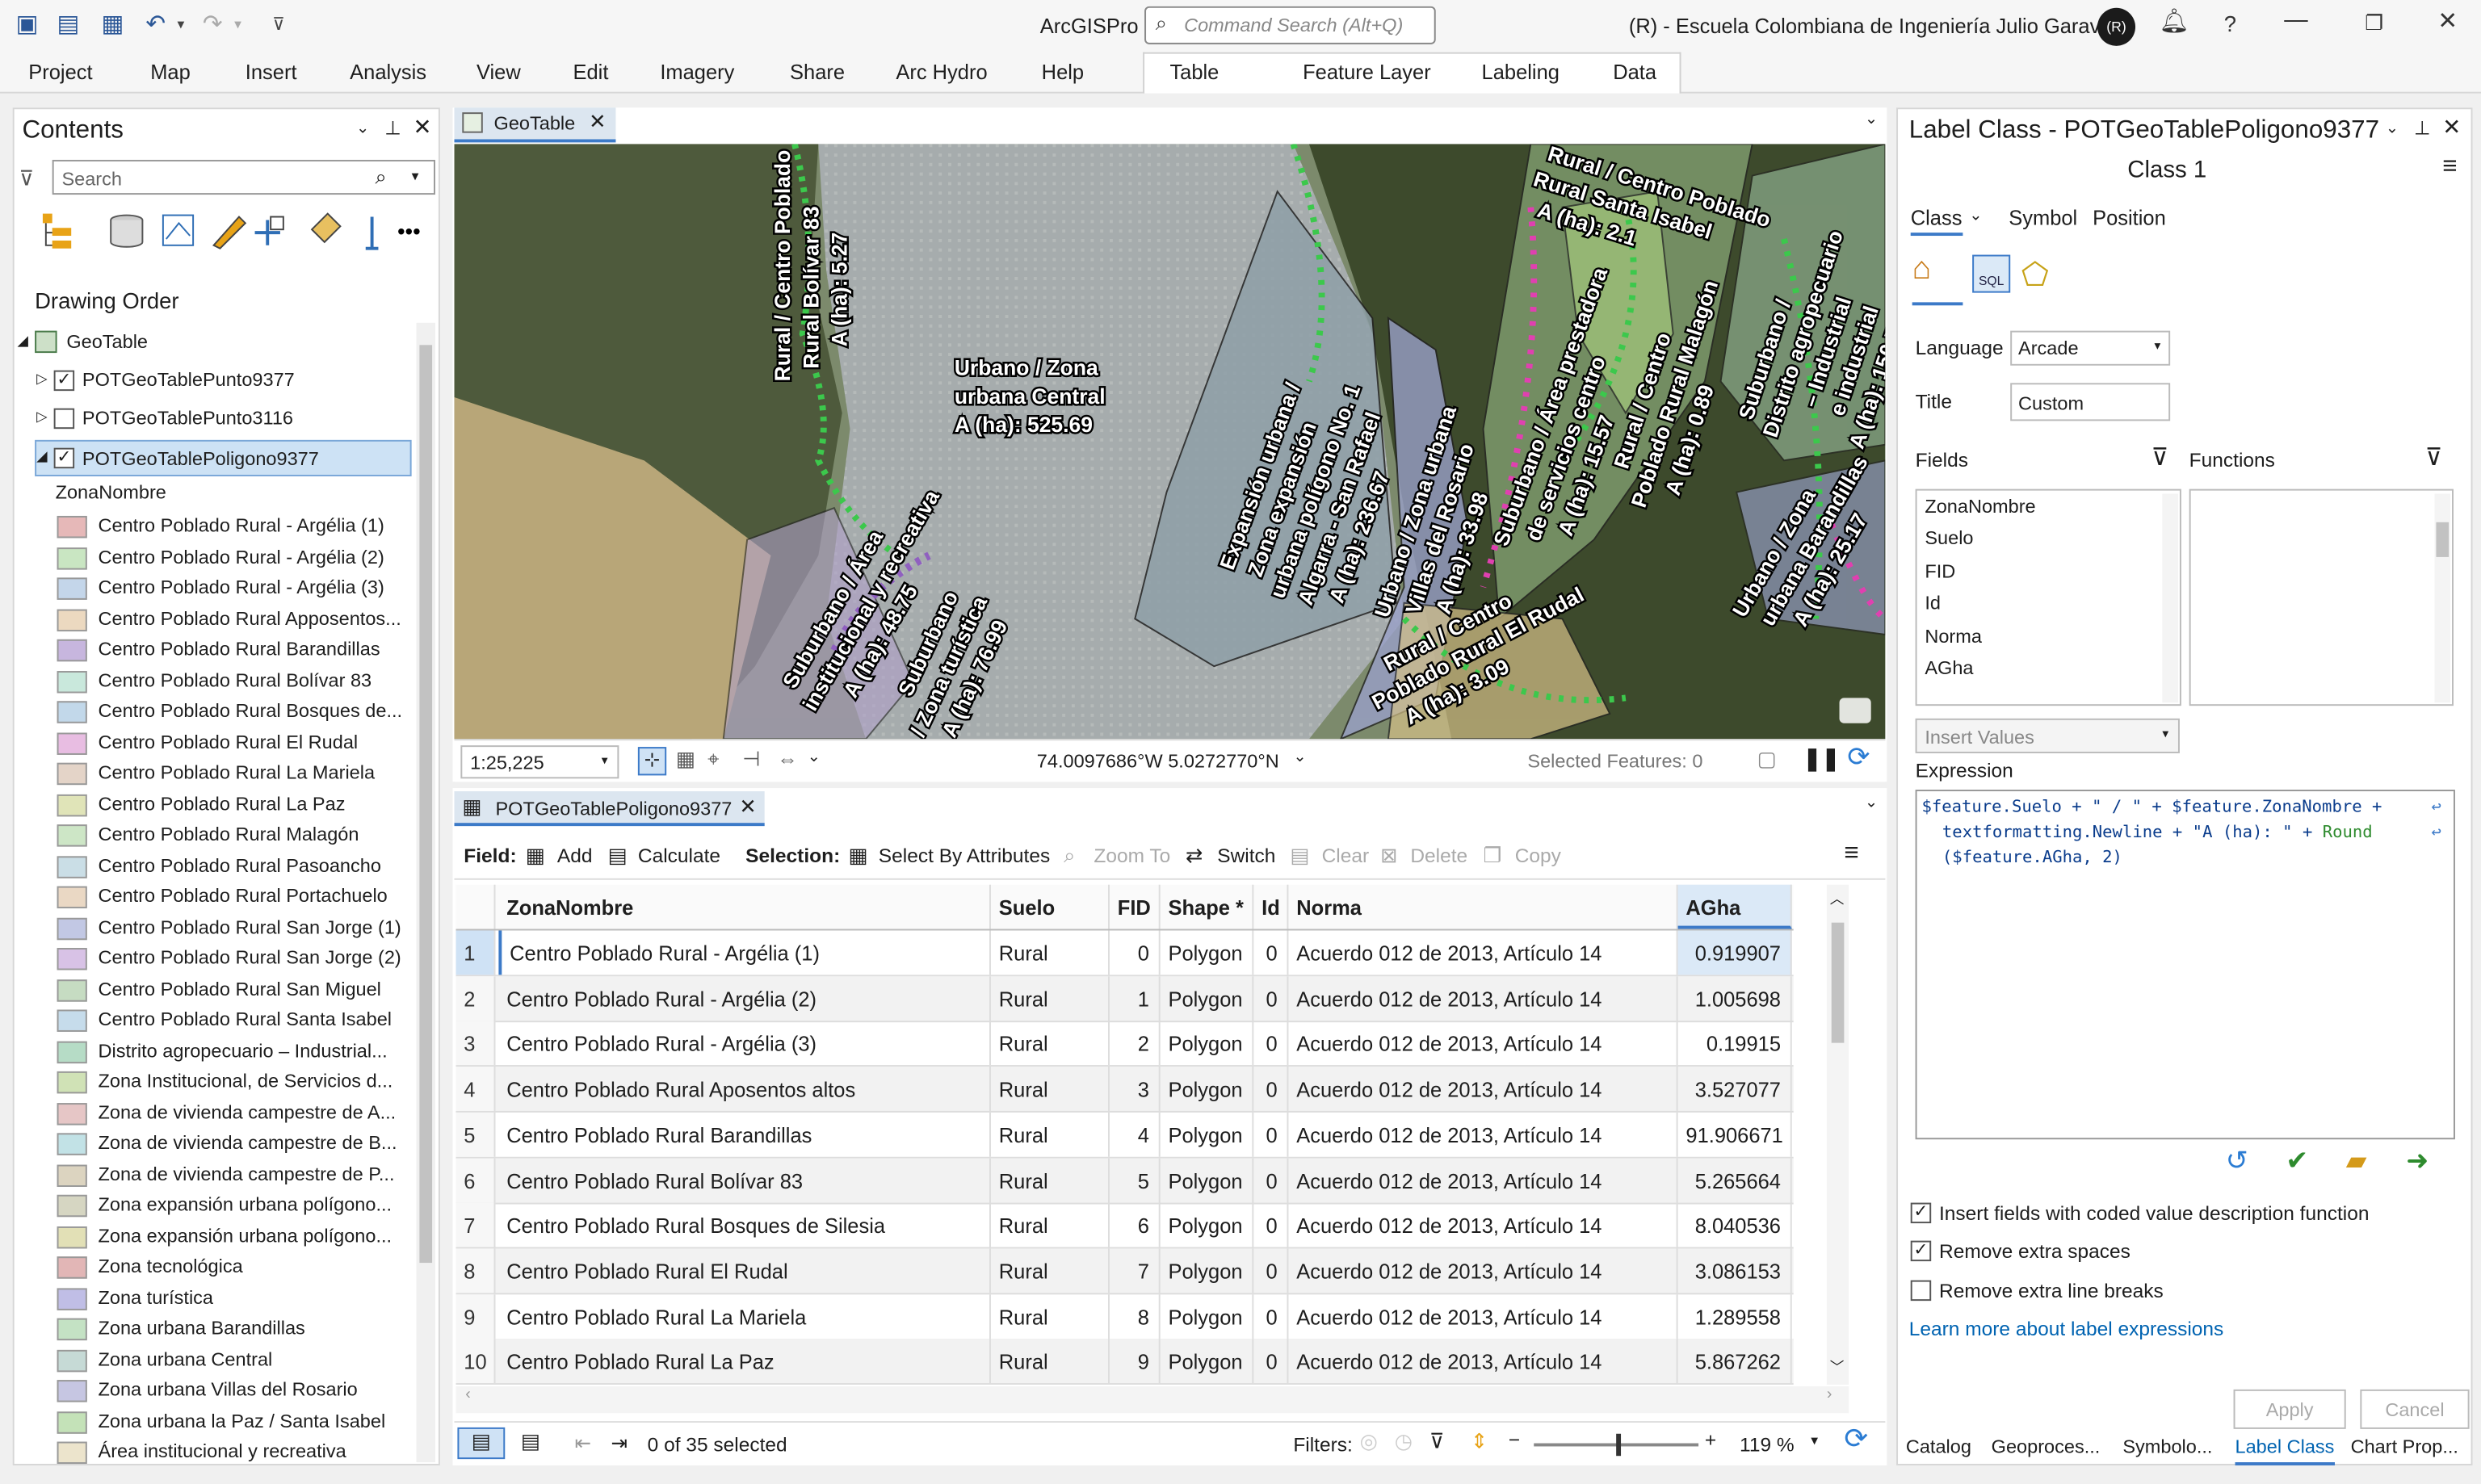 The width and height of the screenshot is (2481, 1484). Describe the element at coordinates (1921, 1251) in the screenshot. I see `remove-spaces-checkbox: ✓` at that location.